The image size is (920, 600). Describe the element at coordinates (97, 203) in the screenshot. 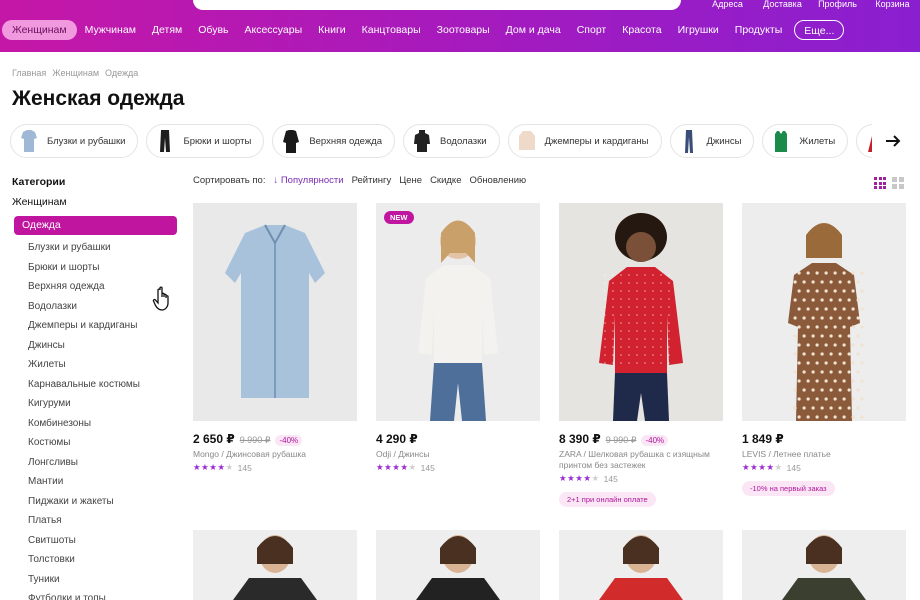

I see `sidebar-subheading: Женщинам` at that location.